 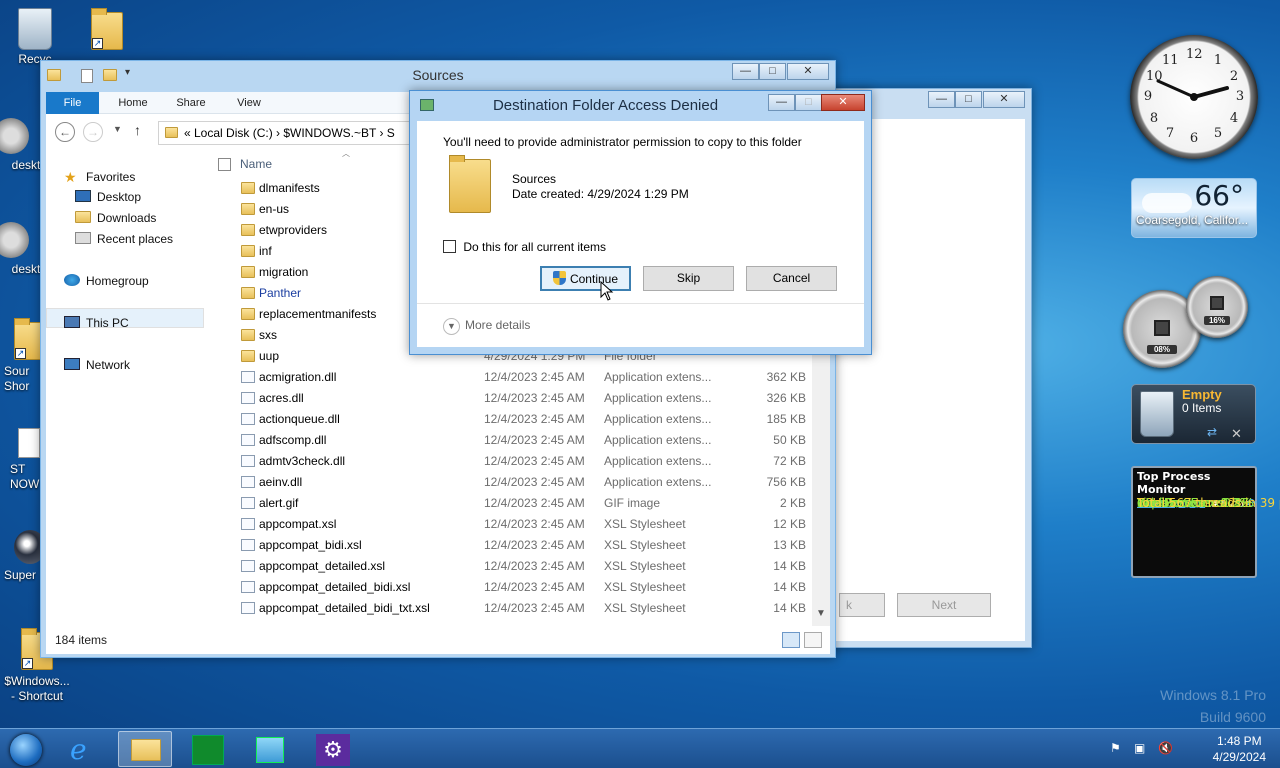 What do you see at coordinates (107, 29) in the screenshot?
I see `desktop-icon-folder-shortcut: ↗` at bounding box center [107, 29].